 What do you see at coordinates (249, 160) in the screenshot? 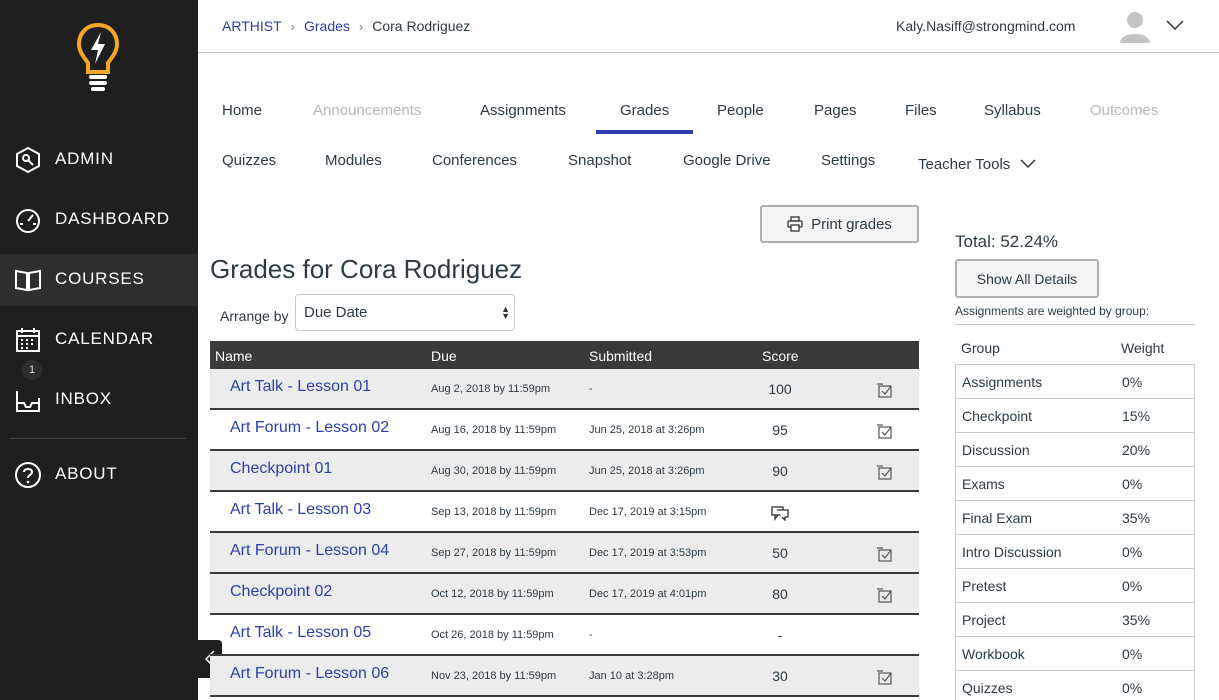
I see `tab-quizzes: Quizzes` at bounding box center [249, 160].